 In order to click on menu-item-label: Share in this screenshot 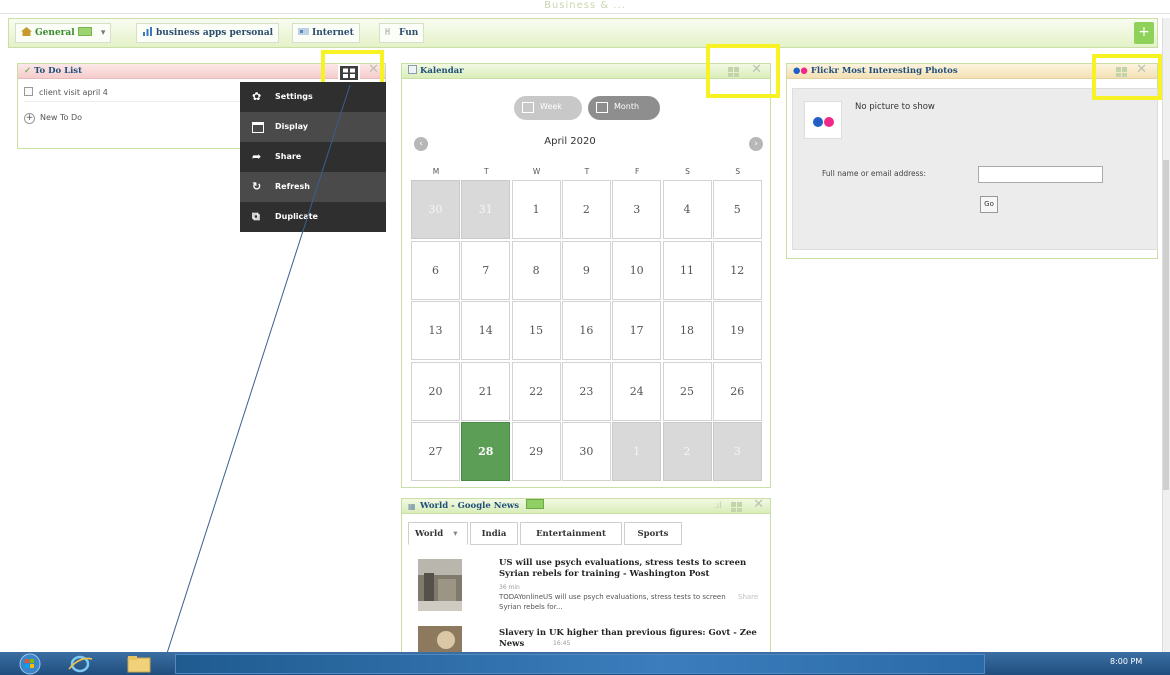, I will do `click(288, 156)`.